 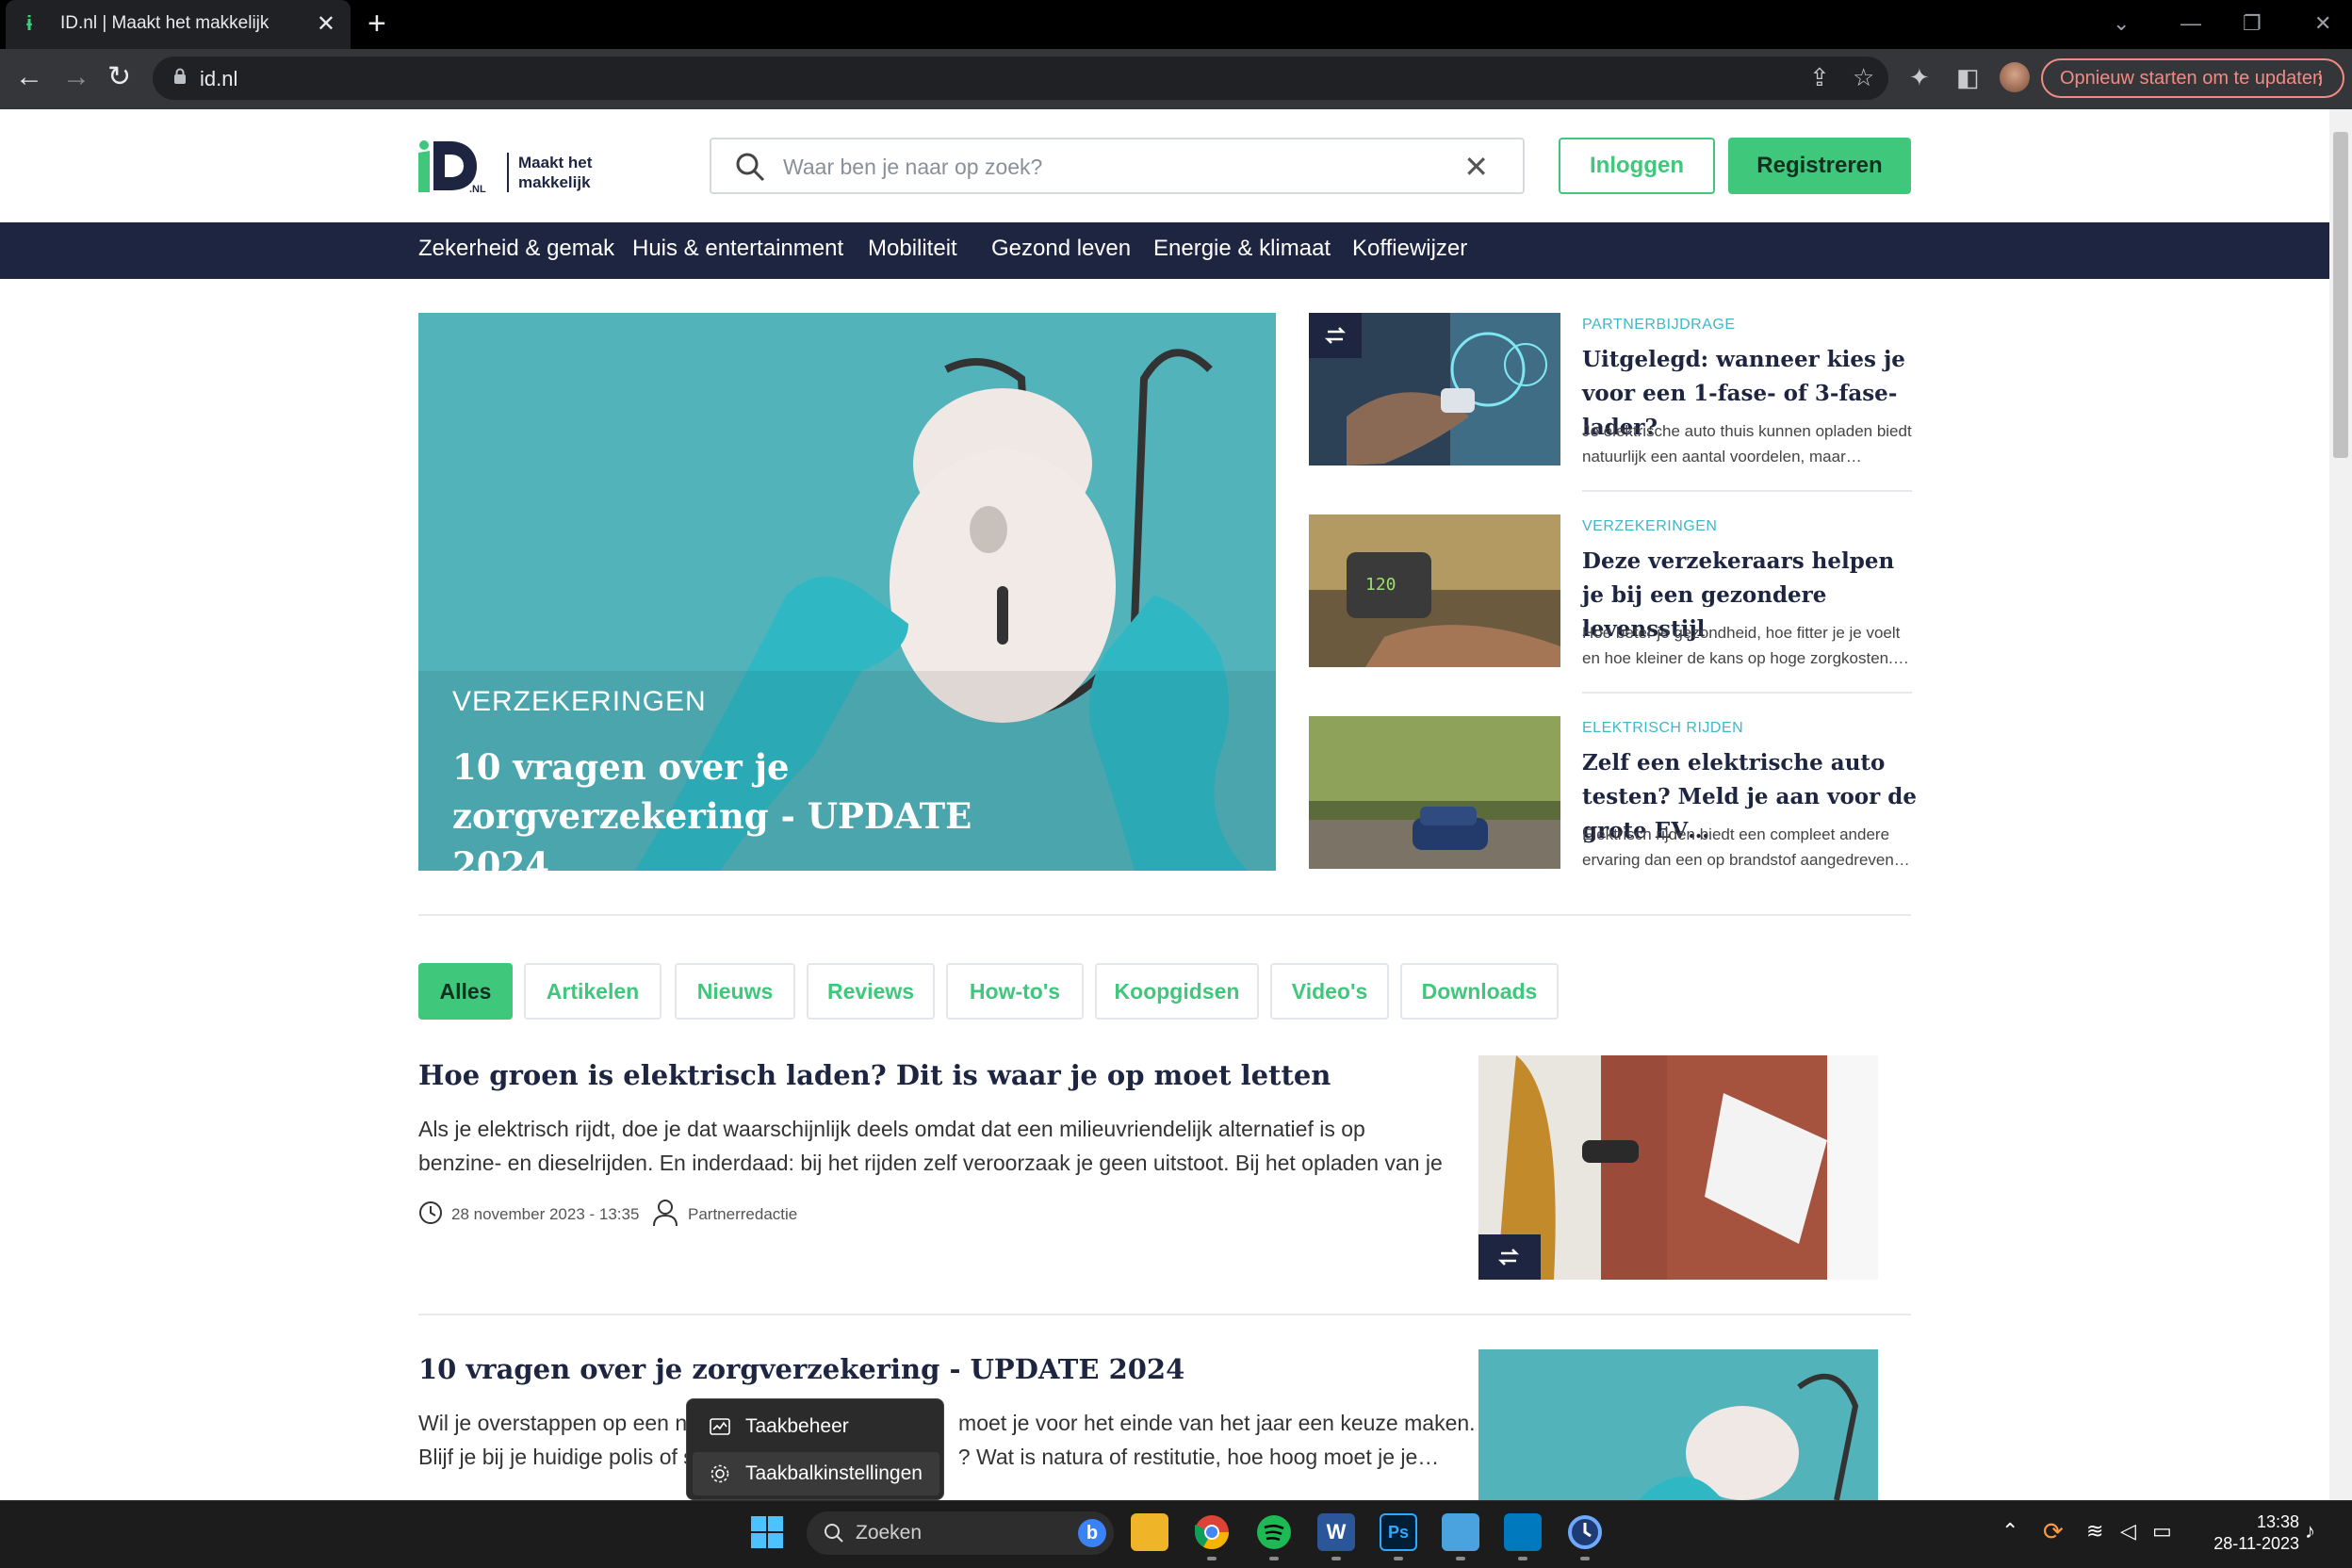 I want to click on menu-item-taakbeheer: Taakbeheer, so click(x=816, y=1426).